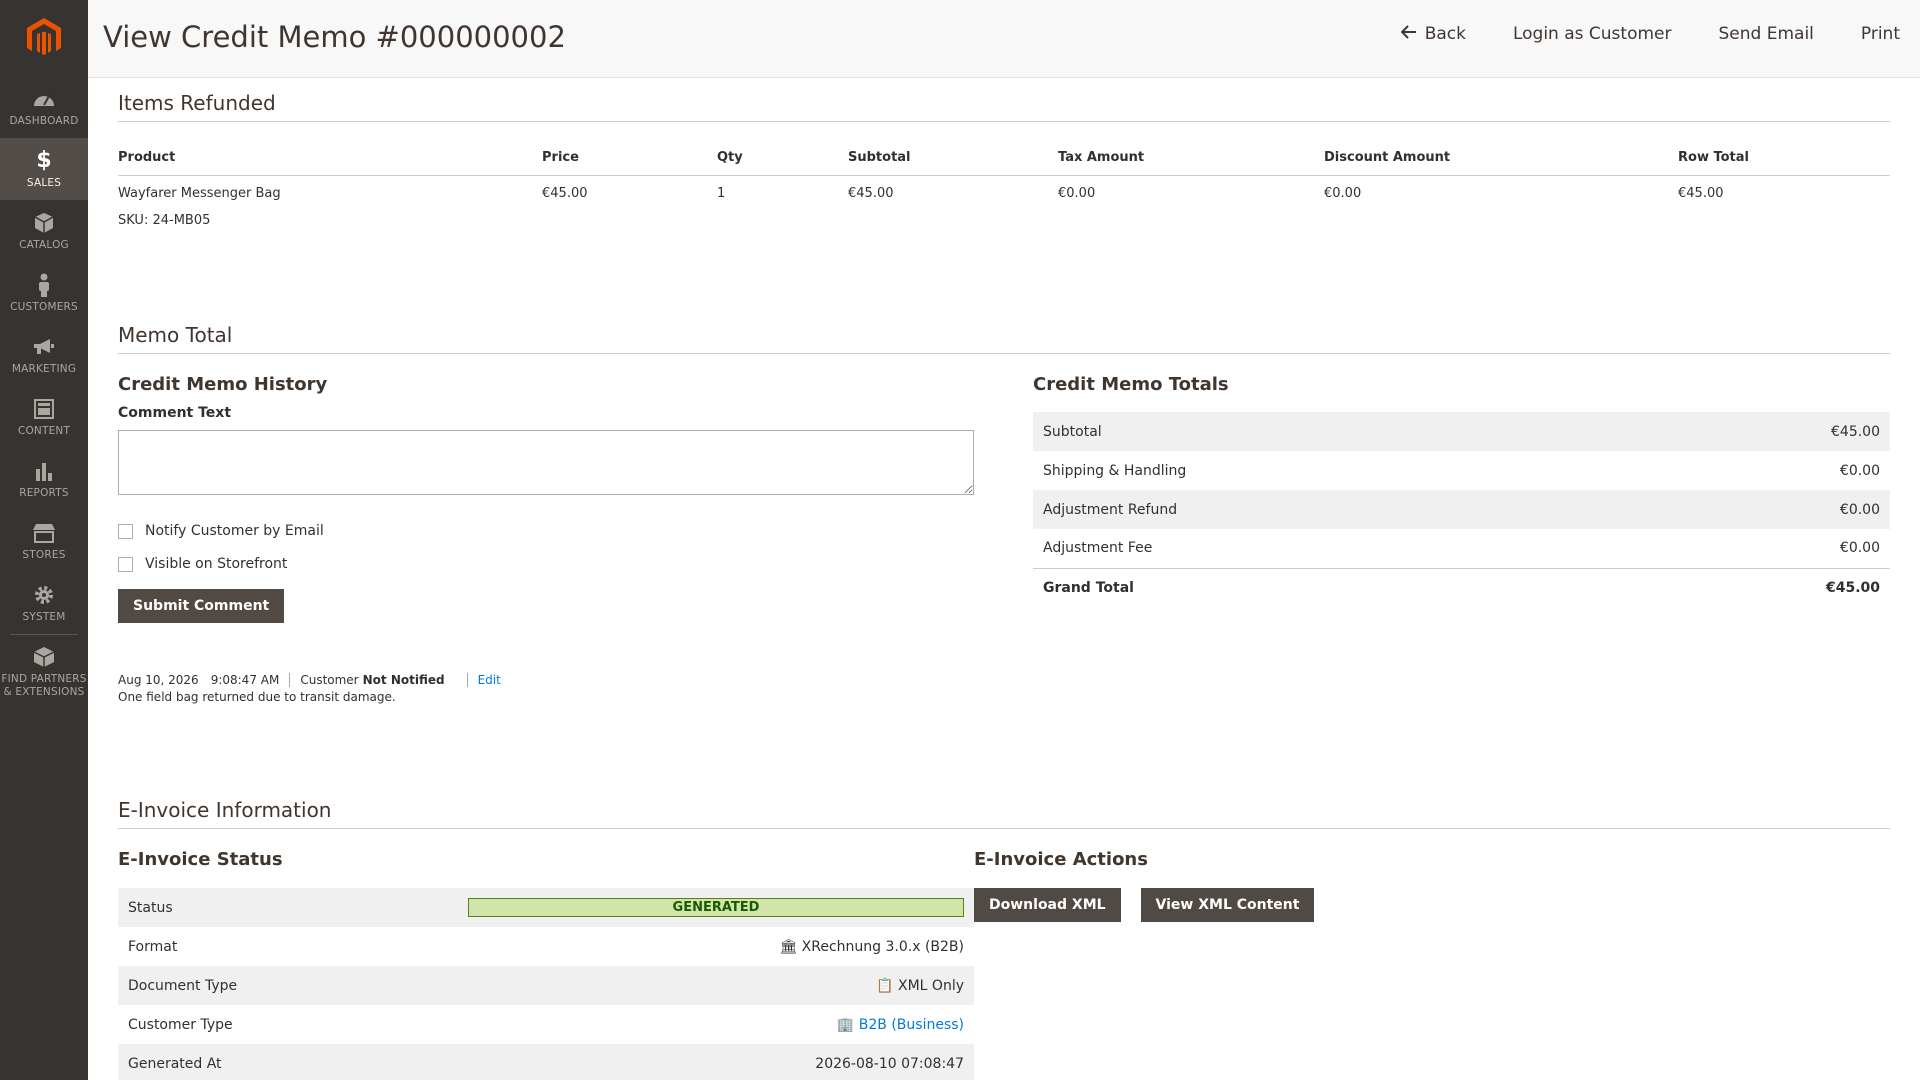 The height and width of the screenshot is (1080, 1920). Describe the element at coordinates (546, 564) in the screenshot. I see `visible-storefront-row: Visible on Storefront` at that location.